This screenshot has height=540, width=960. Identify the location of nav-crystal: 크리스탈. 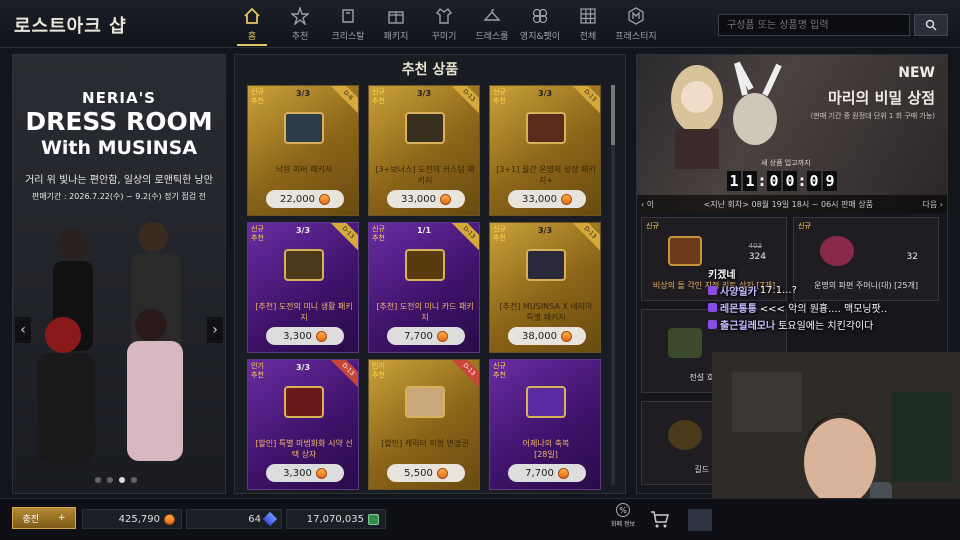
(348, 24).